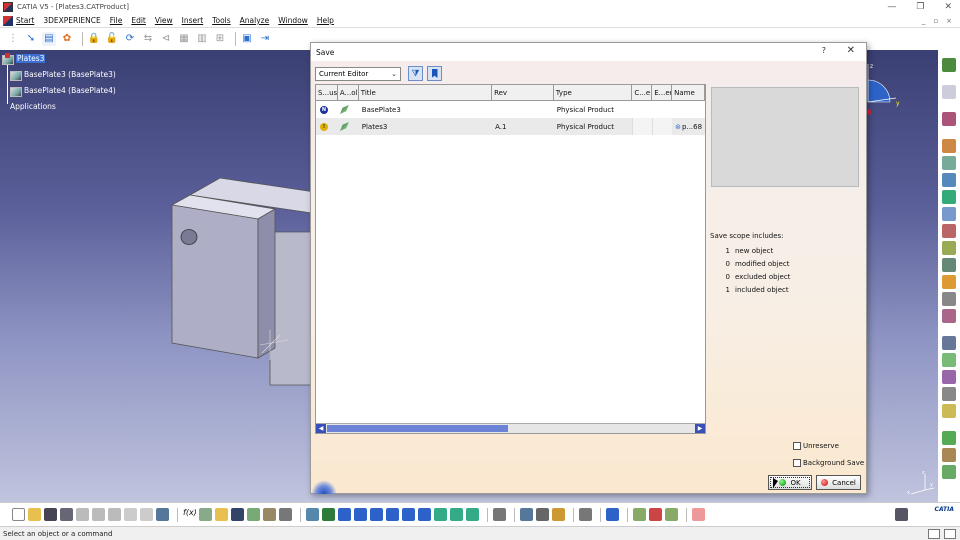 The image size is (960, 540). Describe the element at coordinates (325, 20) in the screenshot. I see `menu-help: Help` at that location.